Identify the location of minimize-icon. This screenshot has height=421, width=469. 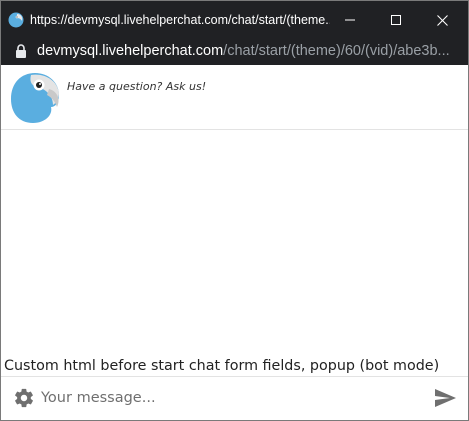
(350, 20).